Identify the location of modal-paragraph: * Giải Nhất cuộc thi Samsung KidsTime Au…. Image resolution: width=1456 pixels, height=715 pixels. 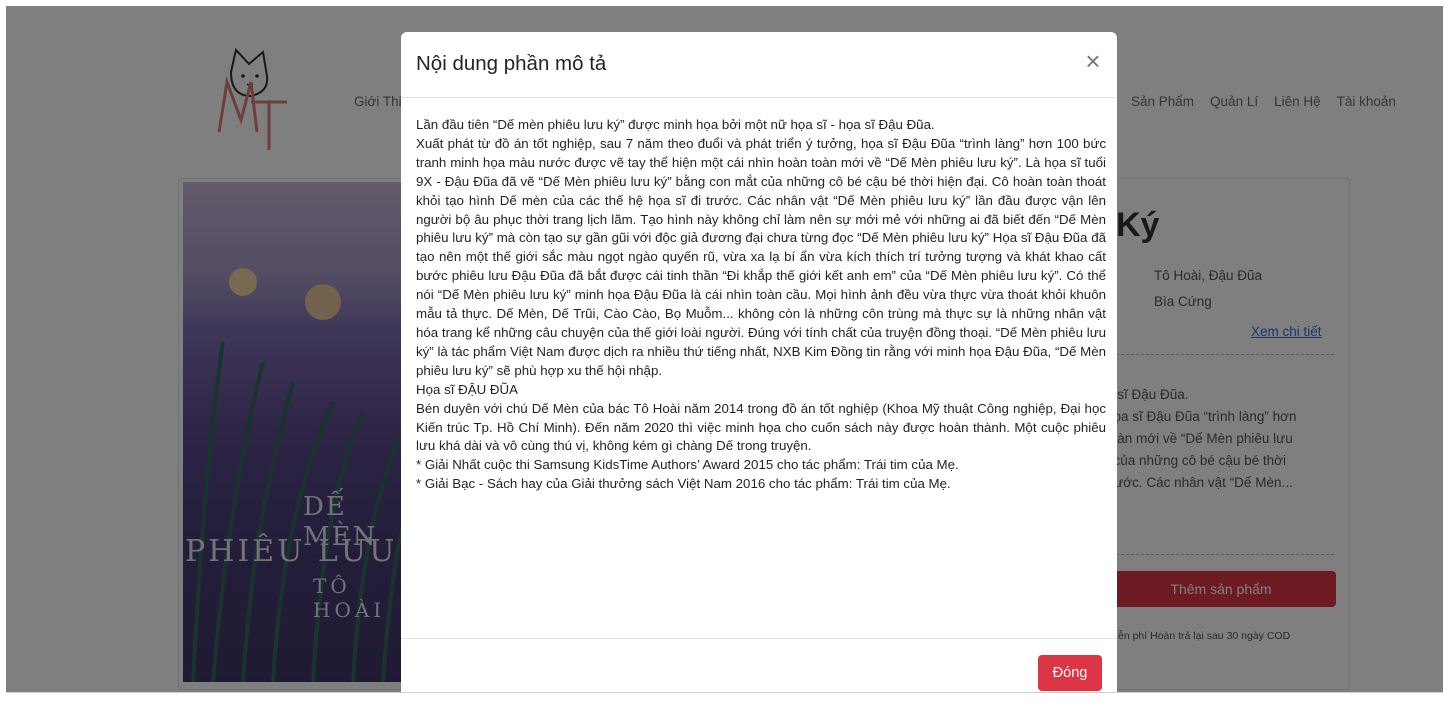
(687, 465).